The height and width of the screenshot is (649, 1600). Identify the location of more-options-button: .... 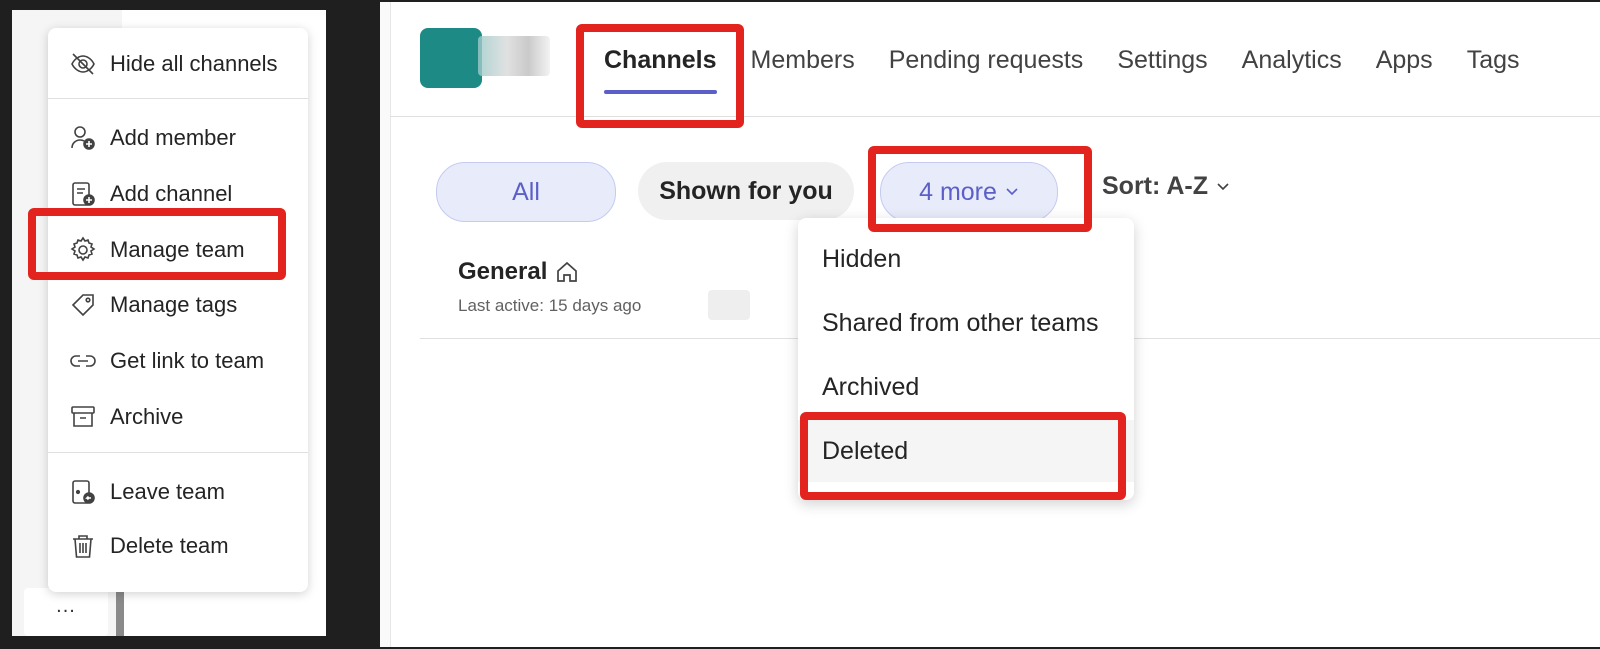
(66, 612).